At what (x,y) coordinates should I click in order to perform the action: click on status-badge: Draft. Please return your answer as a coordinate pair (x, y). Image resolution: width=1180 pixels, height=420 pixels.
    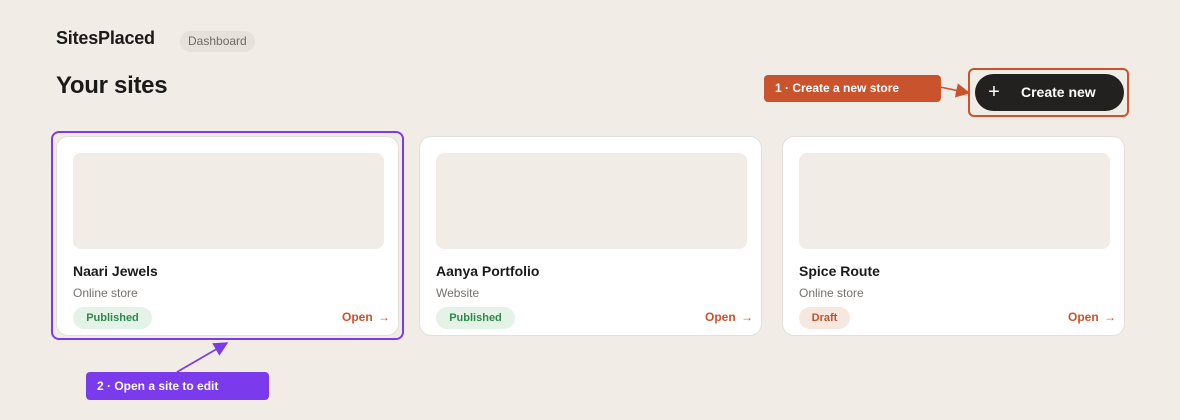
    Looking at the image, I should click on (824, 318).